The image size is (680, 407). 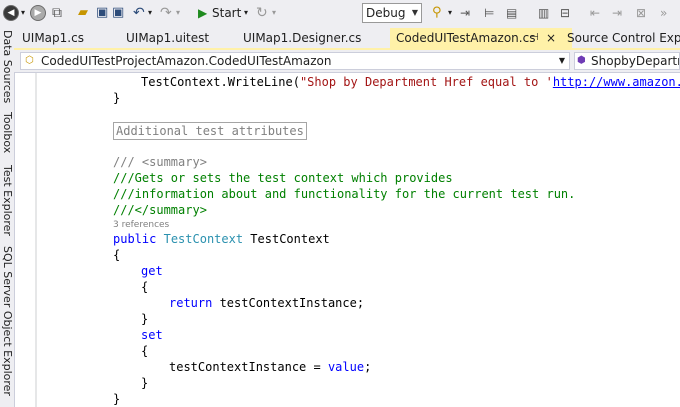 What do you see at coordinates (7, 200) in the screenshot?
I see `side-tab-test-explorer: Test Explorer` at bounding box center [7, 200].